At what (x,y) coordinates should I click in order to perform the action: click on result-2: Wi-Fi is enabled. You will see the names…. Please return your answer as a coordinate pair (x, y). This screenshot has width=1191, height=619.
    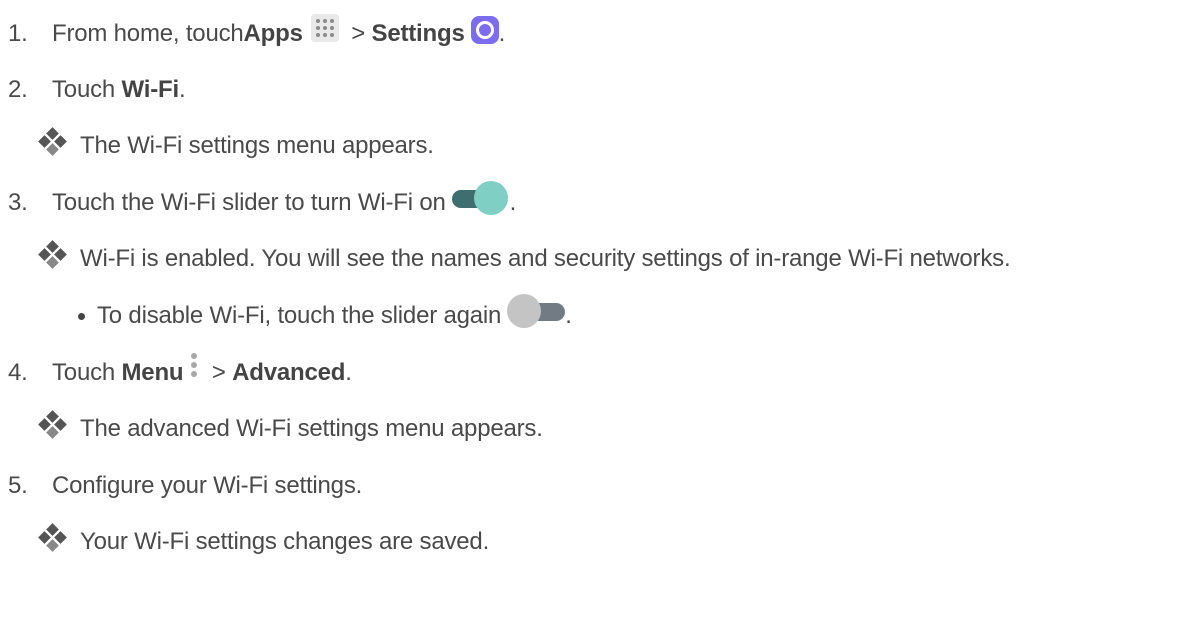
    Looking at the image, I should click on (524, 259).